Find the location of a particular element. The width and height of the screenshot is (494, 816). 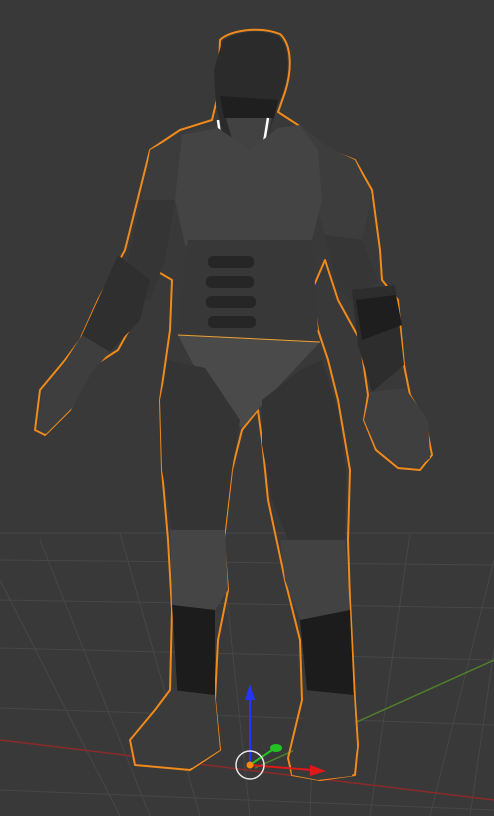

left-hand is located at coordinates (73, 384).